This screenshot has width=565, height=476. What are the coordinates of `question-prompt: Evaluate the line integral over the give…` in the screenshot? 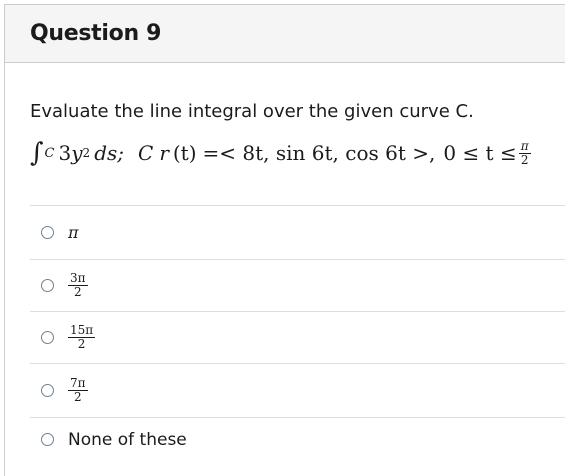 It's located at (252, 111).